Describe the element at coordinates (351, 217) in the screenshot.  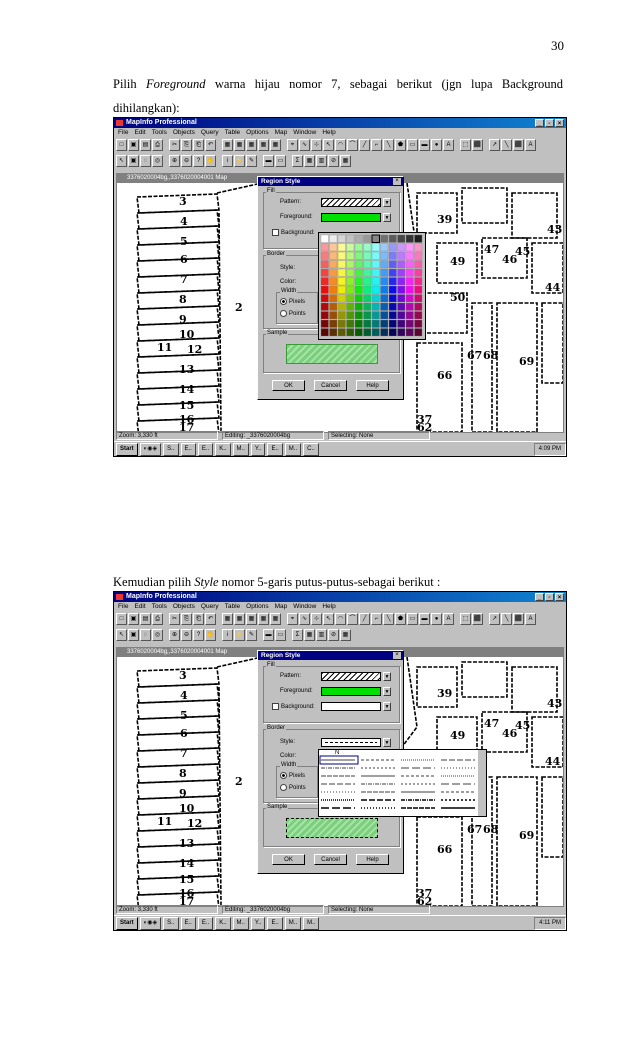
I see `foreground-swatch` at that location.